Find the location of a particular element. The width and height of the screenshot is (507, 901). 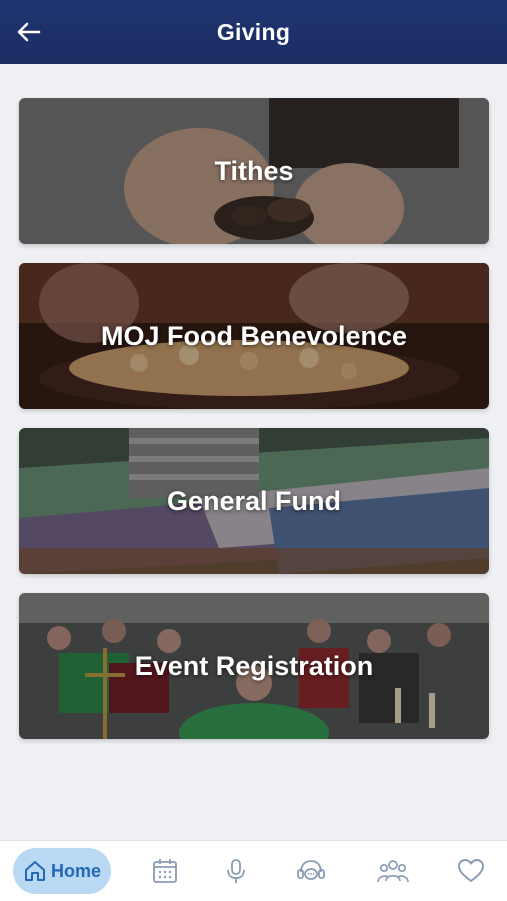

page-title: Giving is located at coordinates (253, 31).